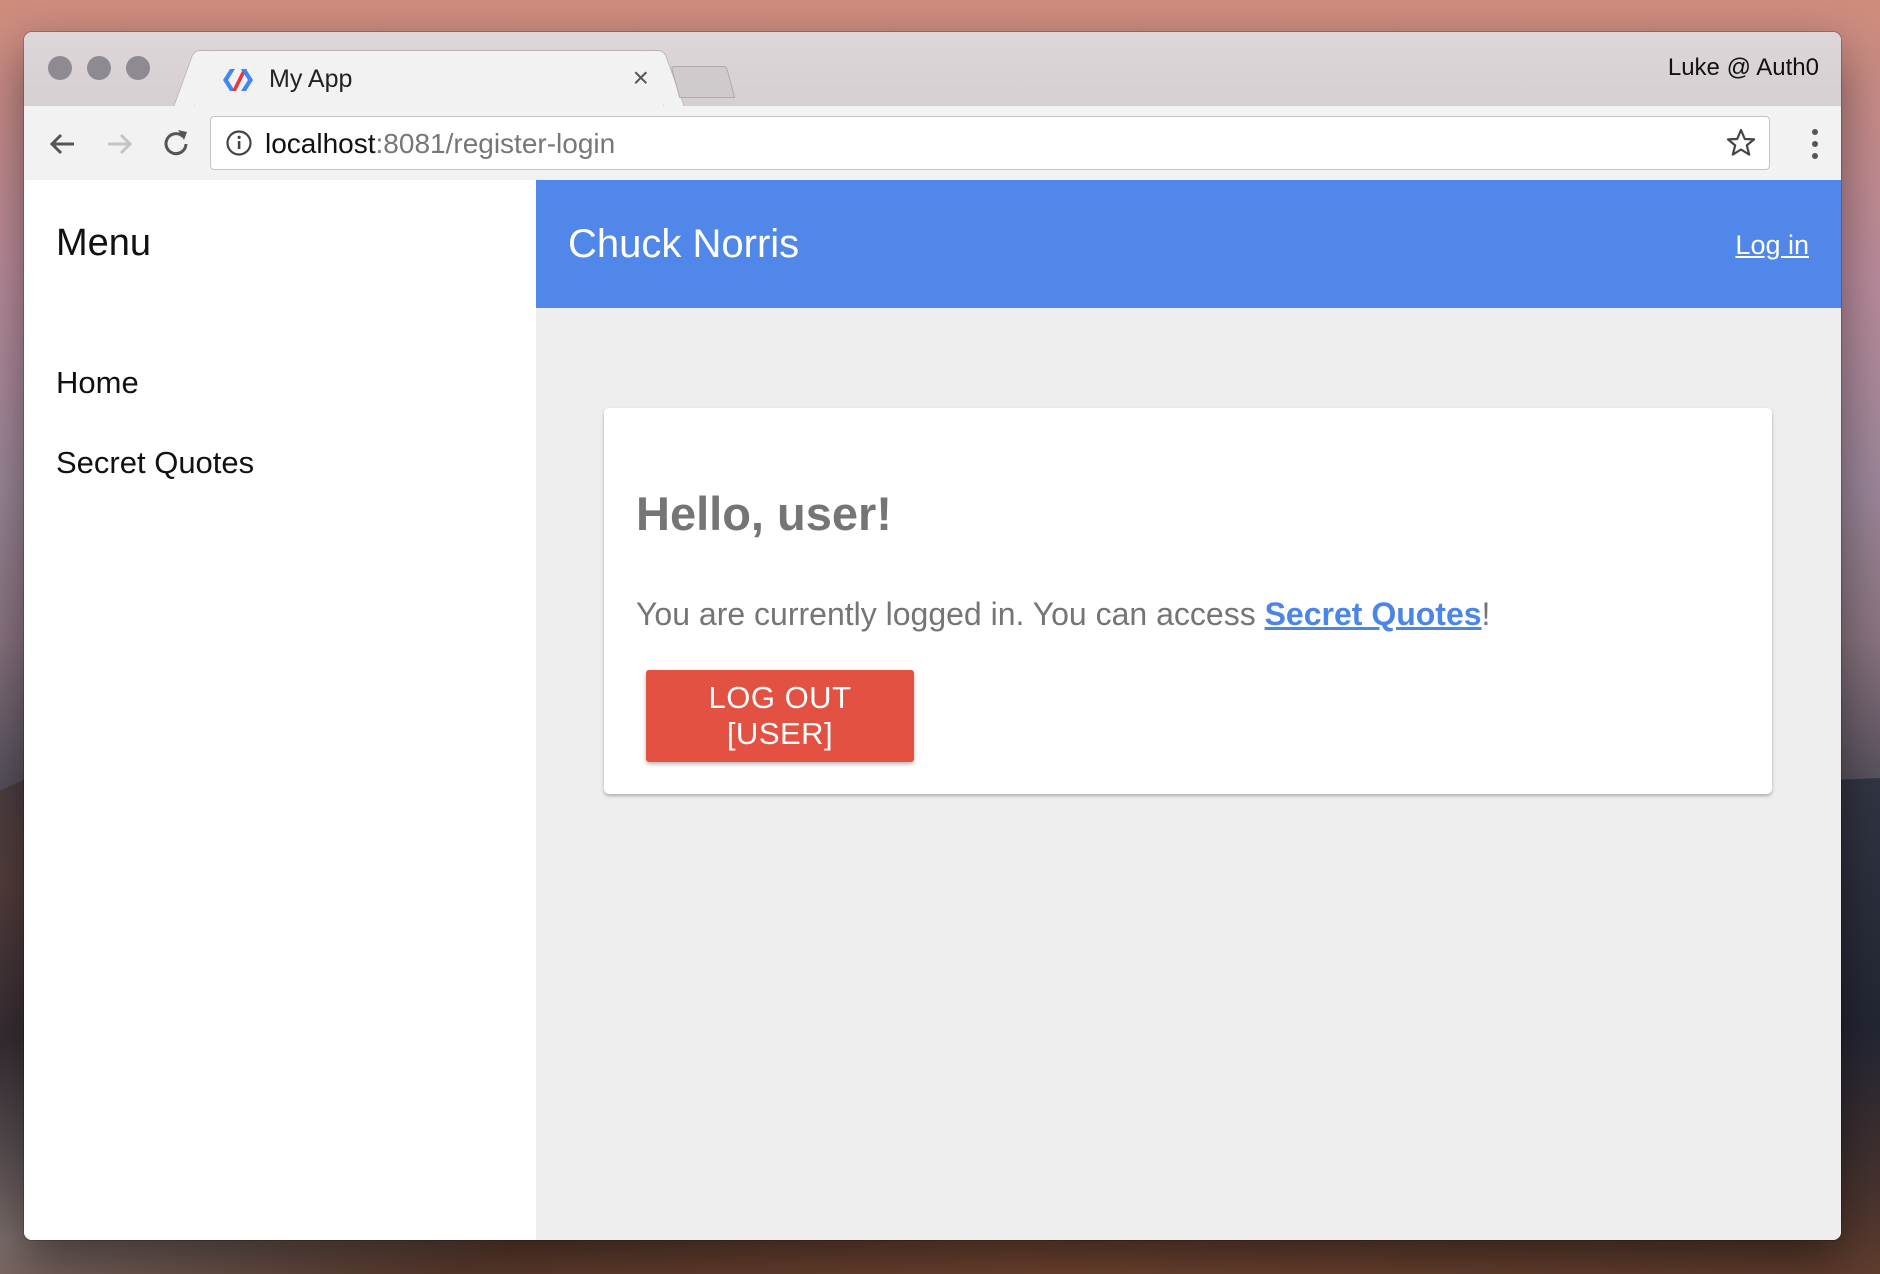 This screenshot has width=1880, height=1274. What do you see at coordinates (238, 80) in the screenshot?
I see `polymer-favicon` at bounding box center [238, 80].